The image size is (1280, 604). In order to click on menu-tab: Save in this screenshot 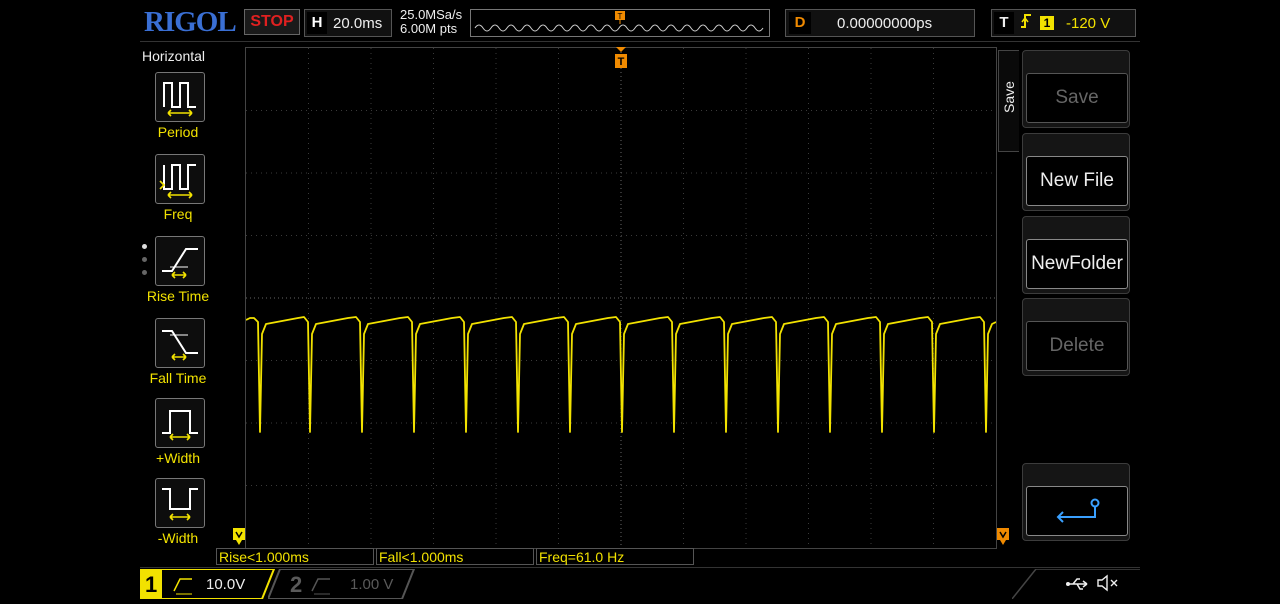, I will do `click(1008, 101)`.